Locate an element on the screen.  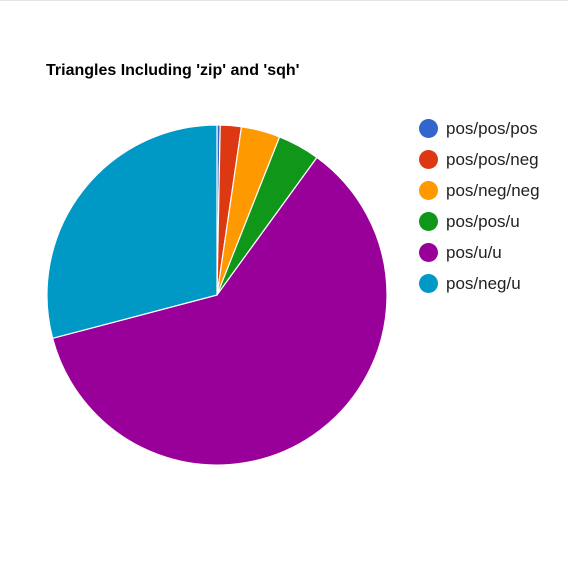
legend-item-pos-pos-pos: pos/pos/pos is located at coordinates (479, 128).